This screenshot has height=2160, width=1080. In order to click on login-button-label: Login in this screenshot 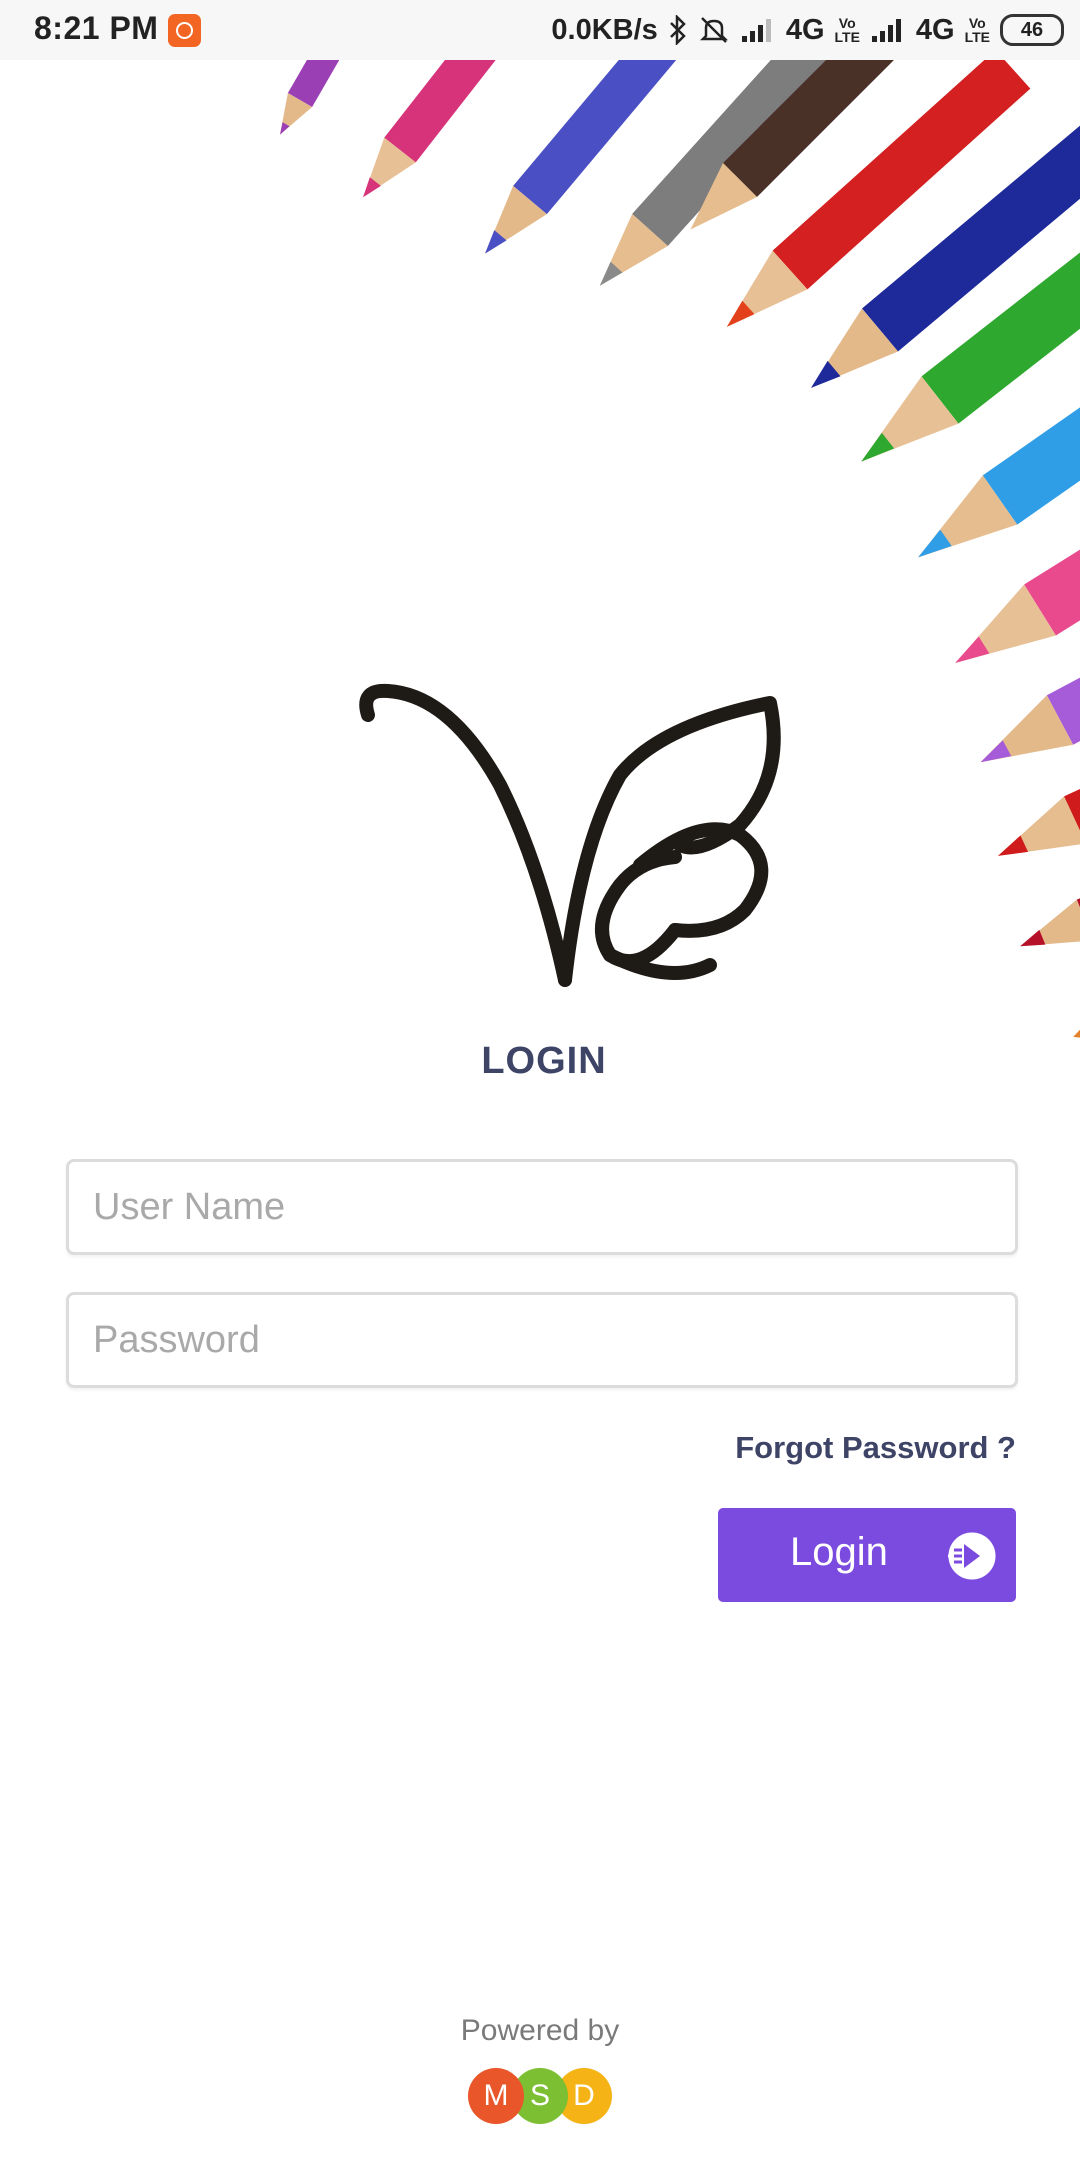, I will do `click(839, 1552)`.